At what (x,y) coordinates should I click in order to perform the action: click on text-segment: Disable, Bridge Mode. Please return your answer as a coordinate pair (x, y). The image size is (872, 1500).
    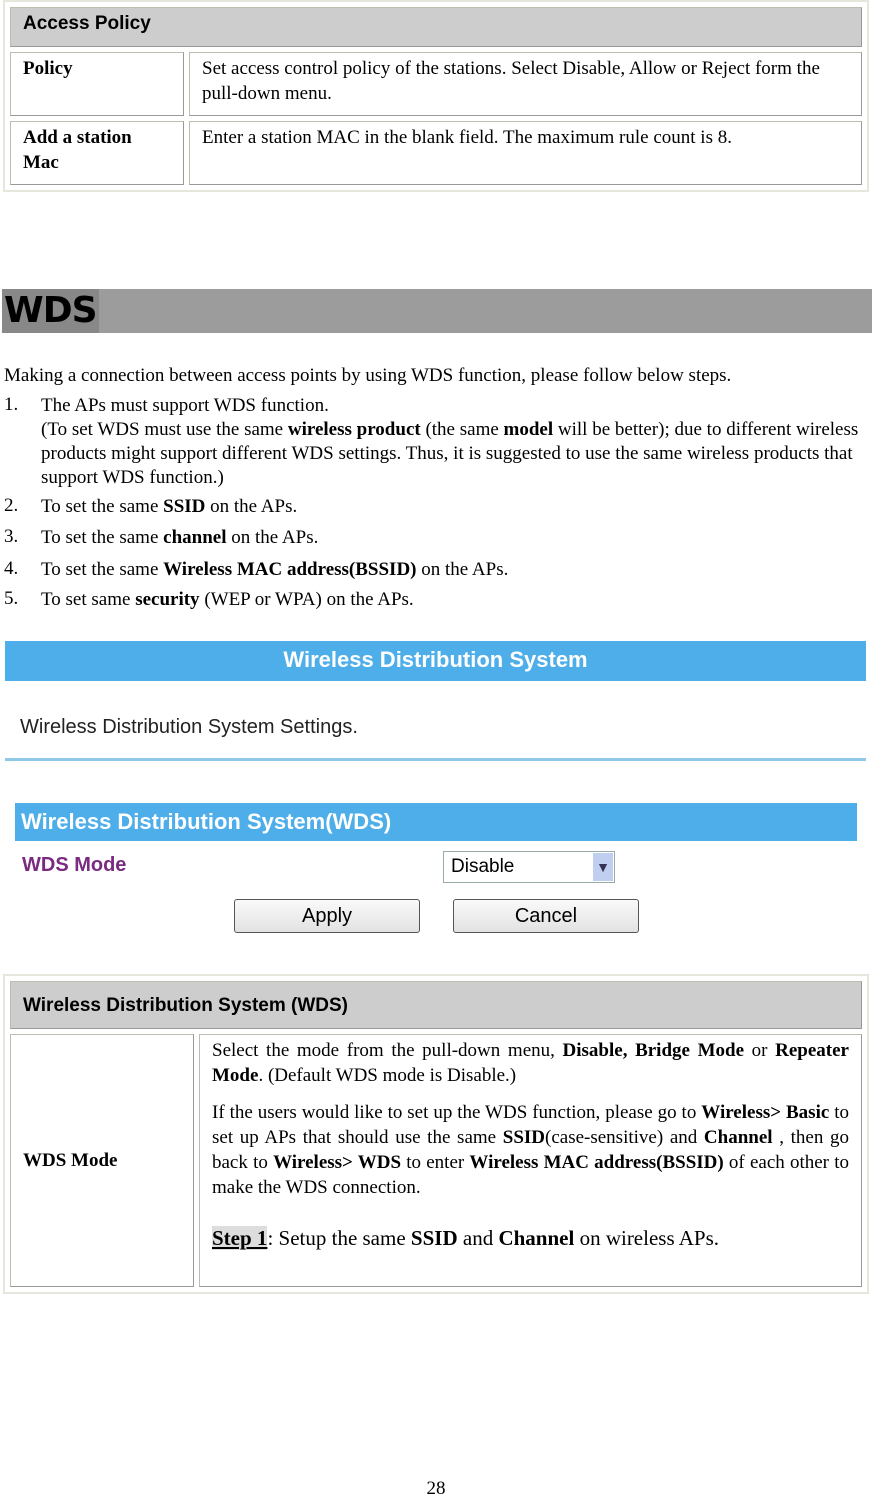
    Looking at the image, I should click on (653, 1050).